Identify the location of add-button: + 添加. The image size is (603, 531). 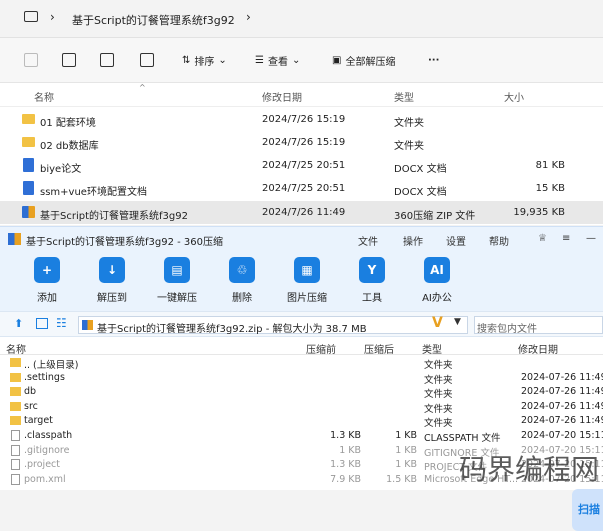
(47, 280).